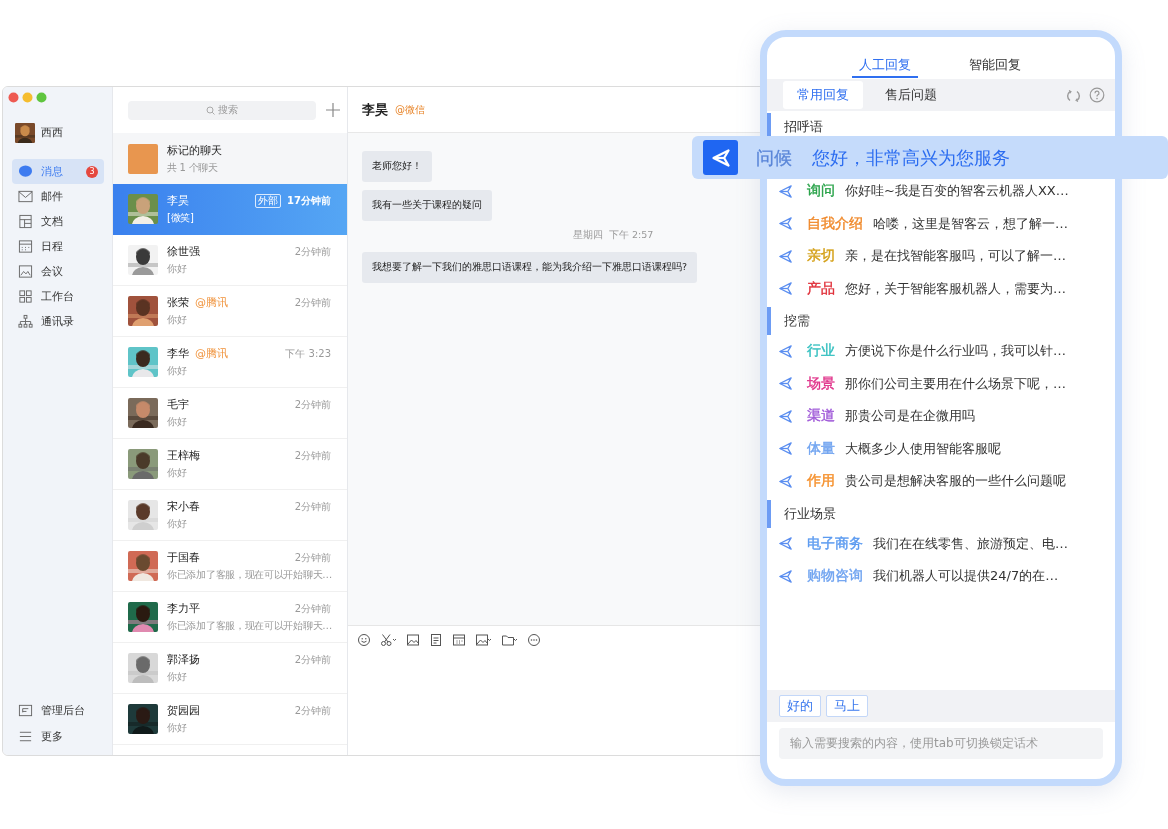  Describe the element at coordinates (1073, 95) in the screenshot. I see `refresh-icon` at that location.